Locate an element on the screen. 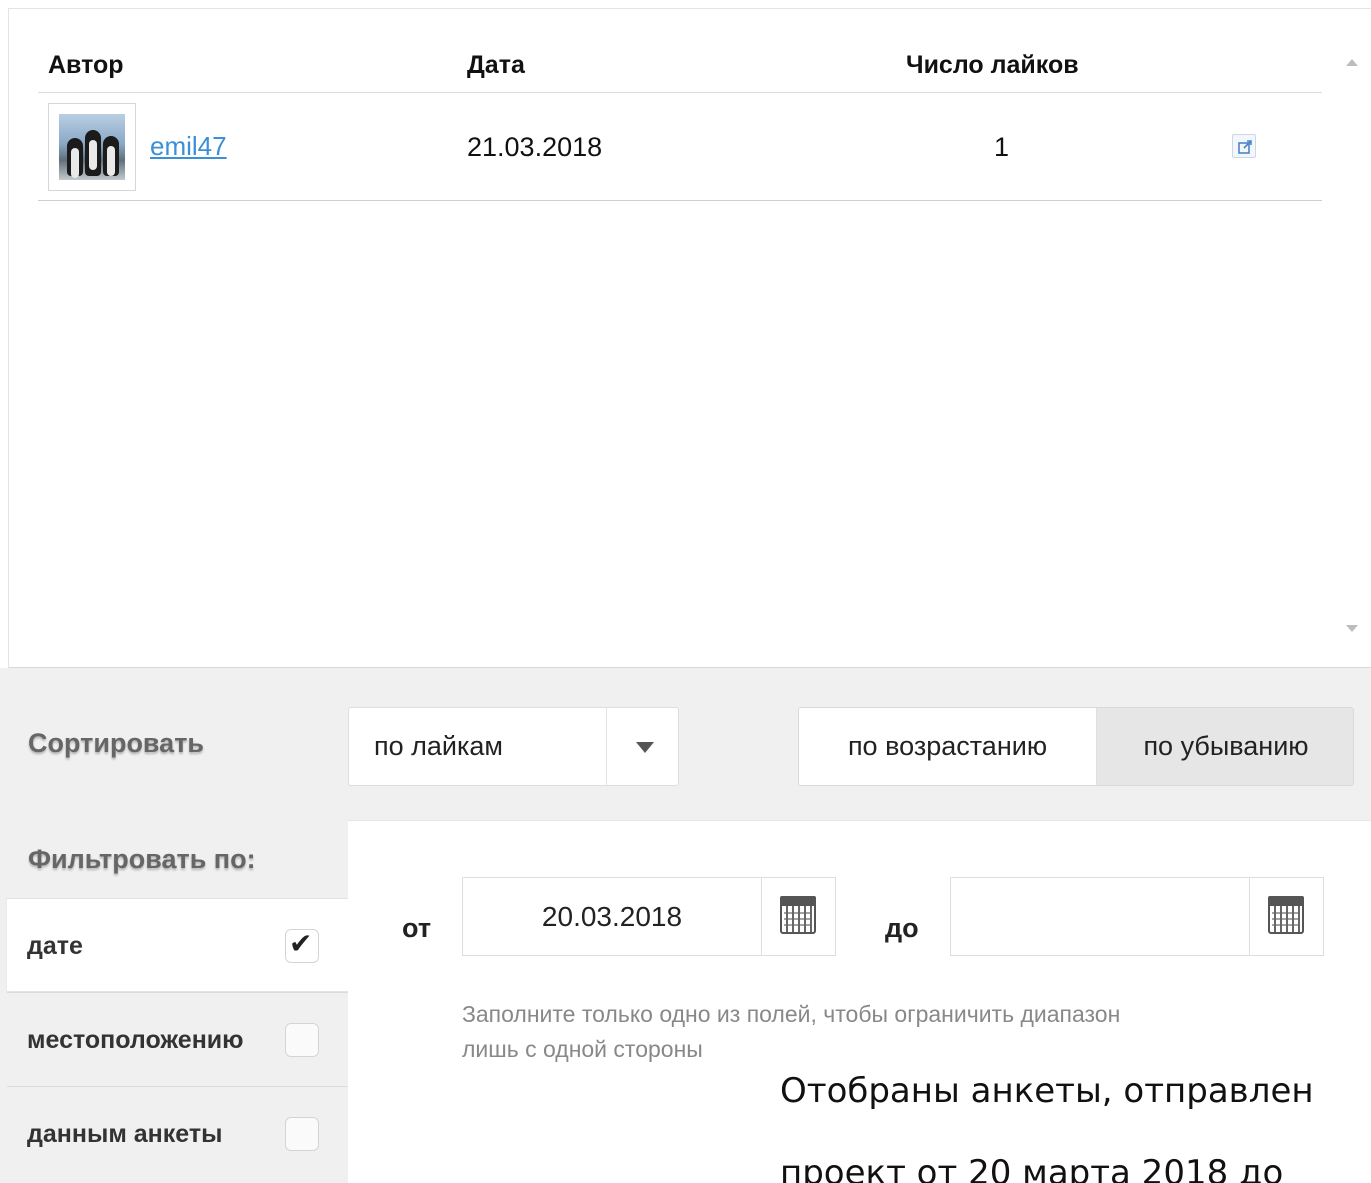 The height and width of the screenshot is (1183, 1371). row-date: 21.03.2018 is located at coordinates (535, 147).